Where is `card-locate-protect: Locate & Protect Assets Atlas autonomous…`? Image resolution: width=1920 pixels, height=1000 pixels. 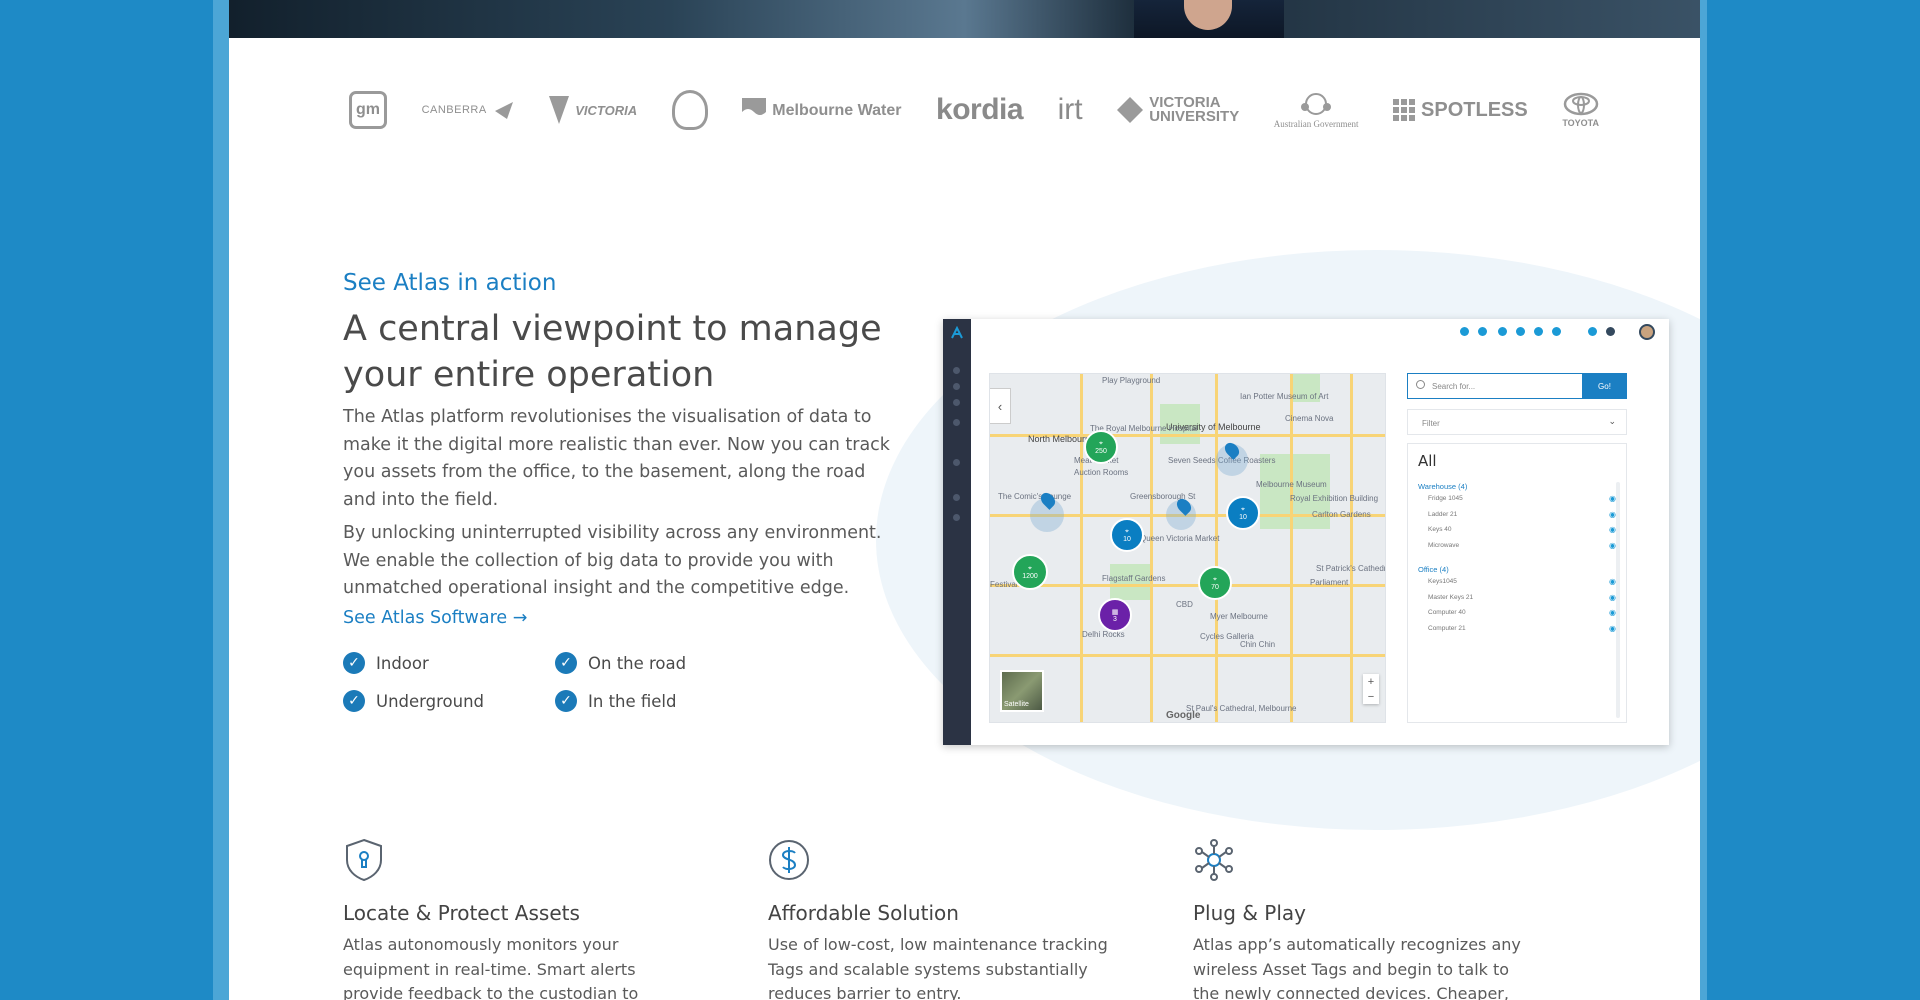
card-locate-protect: Locate & Protect Assets Atlas autonomous… is located at coordinates (513, 919).